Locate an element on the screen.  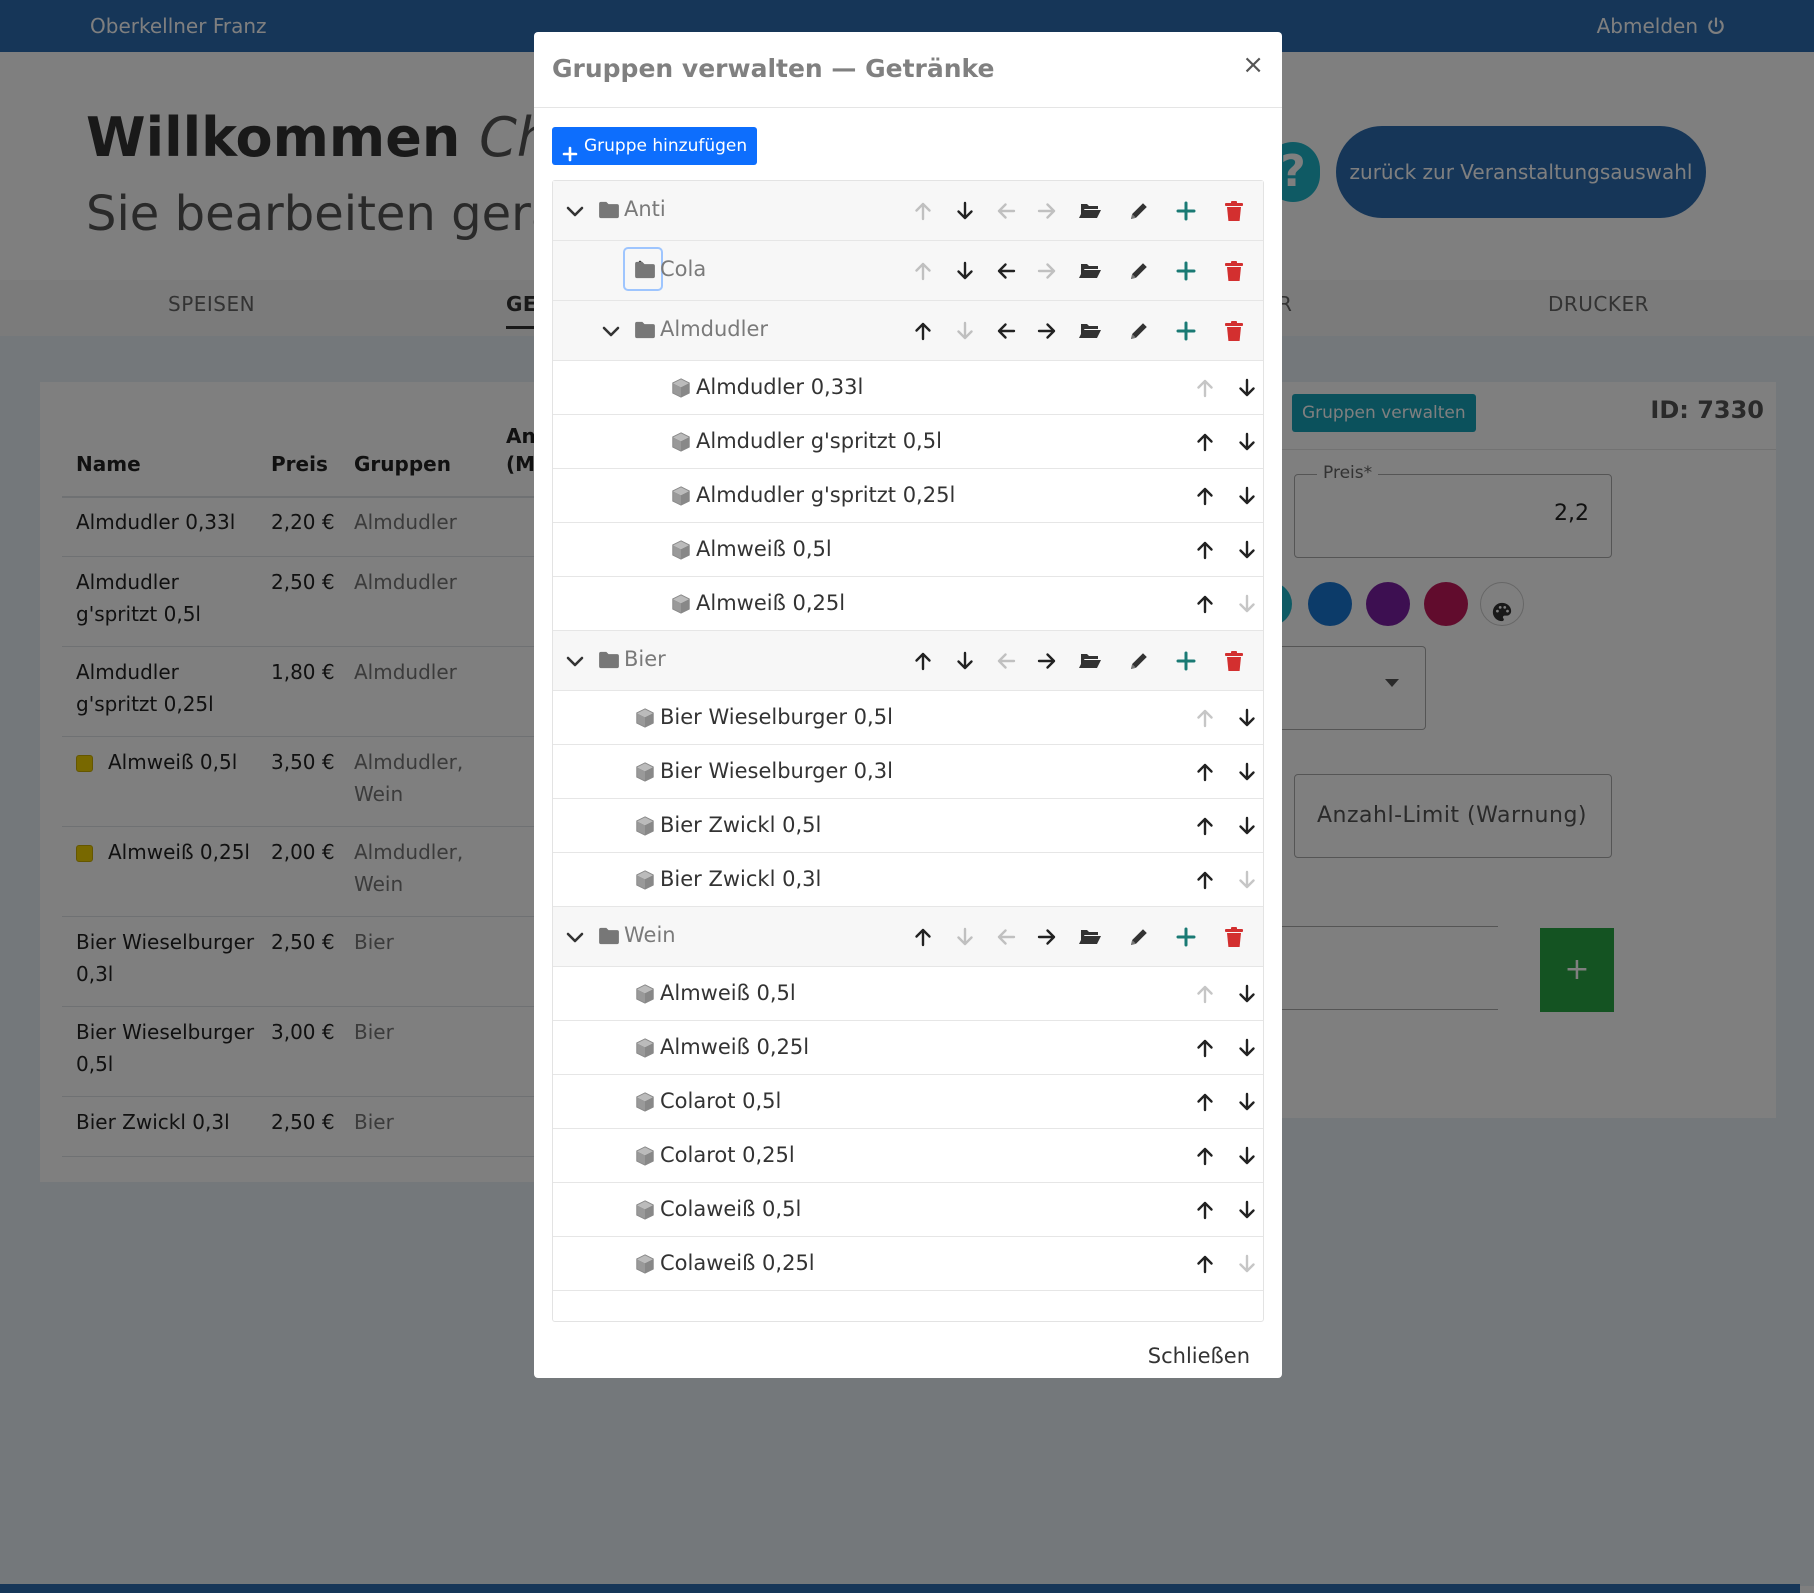
item-label: Colaweiß 0,25l is located at coordinates (737, 1263).